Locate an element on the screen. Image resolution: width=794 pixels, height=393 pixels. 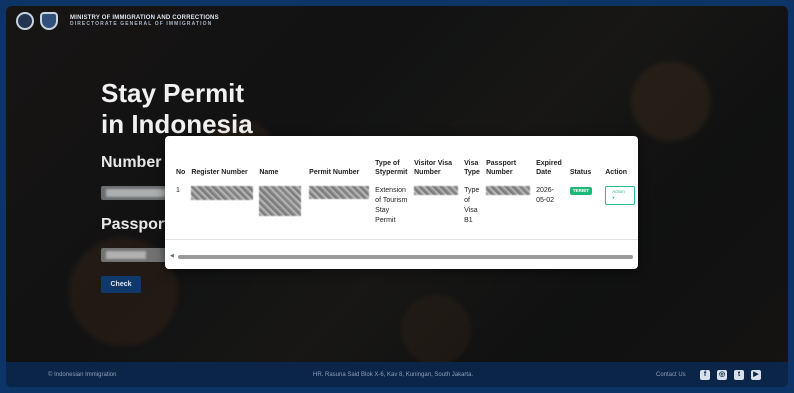
redacted-register-number is located at coordinates (222, 192).